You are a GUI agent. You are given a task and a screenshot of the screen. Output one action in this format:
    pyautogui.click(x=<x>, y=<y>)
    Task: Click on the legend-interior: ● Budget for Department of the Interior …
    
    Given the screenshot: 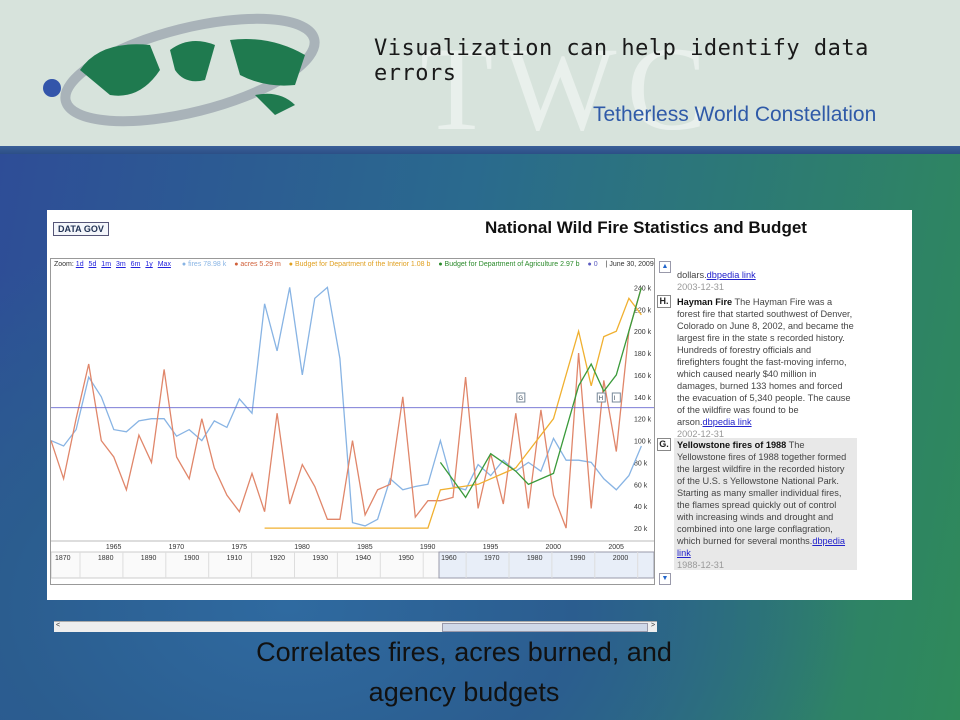 What is the action you would take?
    pyautogui.click(x=359, y=264)
    